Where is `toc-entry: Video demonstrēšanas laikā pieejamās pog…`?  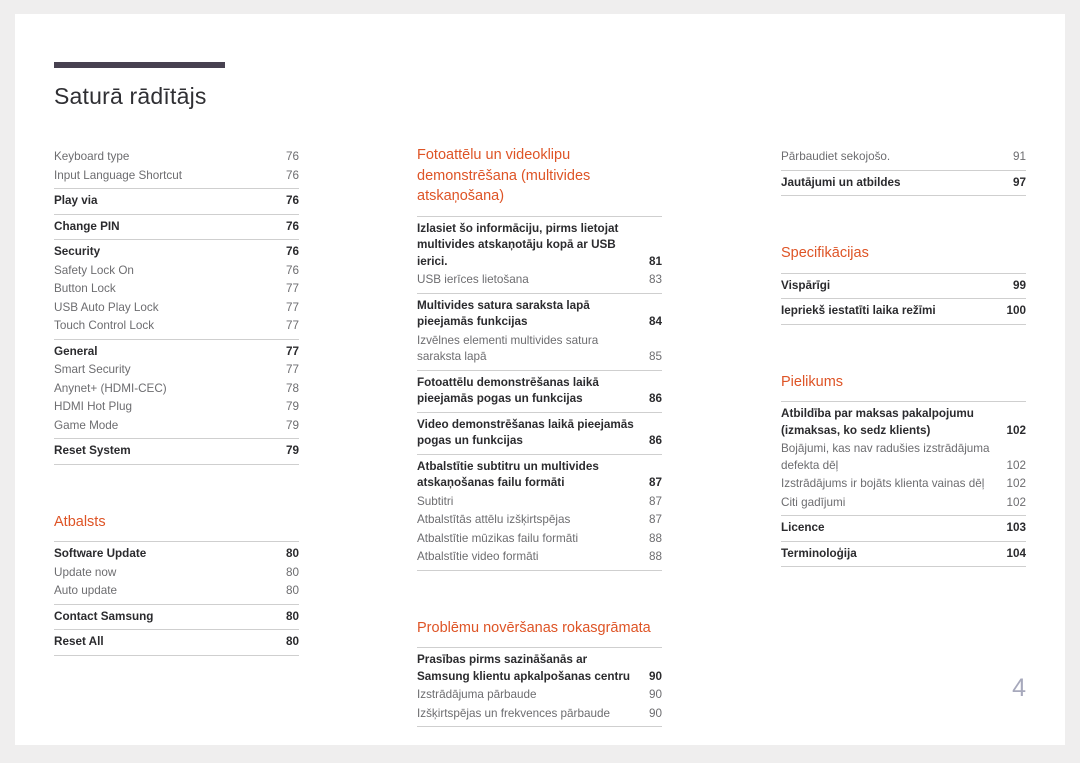 toc-entry: Video demonstrēšanas laikā pieejamās pog… is located at coordinates (539, 433).